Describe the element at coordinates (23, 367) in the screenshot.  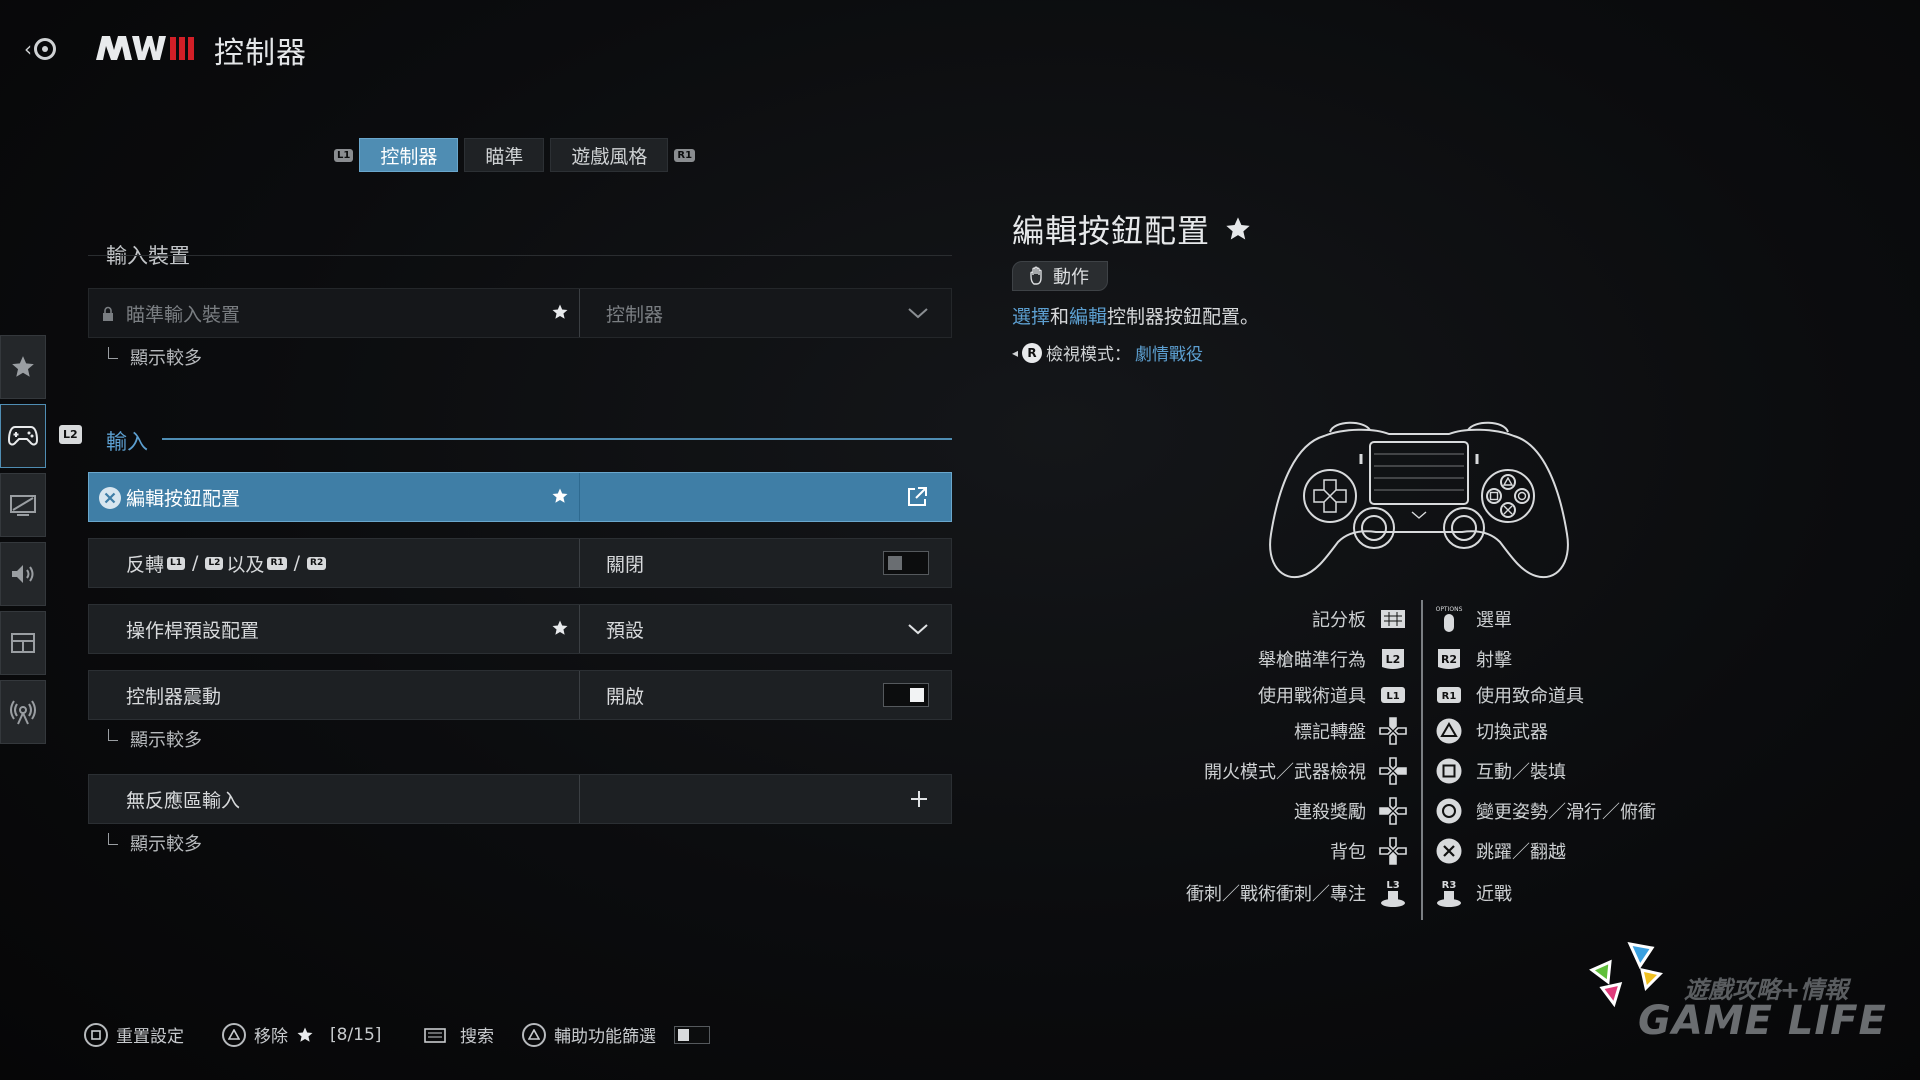
I see `rail-favorites` at that location.